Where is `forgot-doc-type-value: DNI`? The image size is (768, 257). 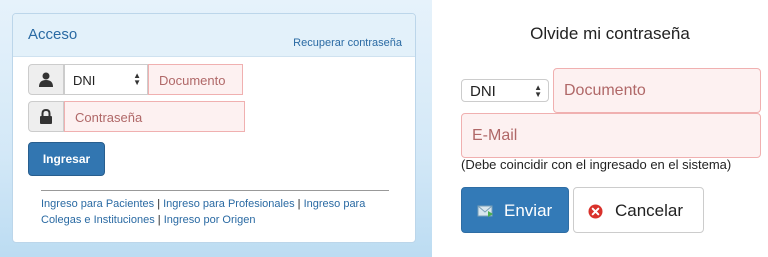 forgot-doc-type-value: DNI is located at coordinates (483, 91).